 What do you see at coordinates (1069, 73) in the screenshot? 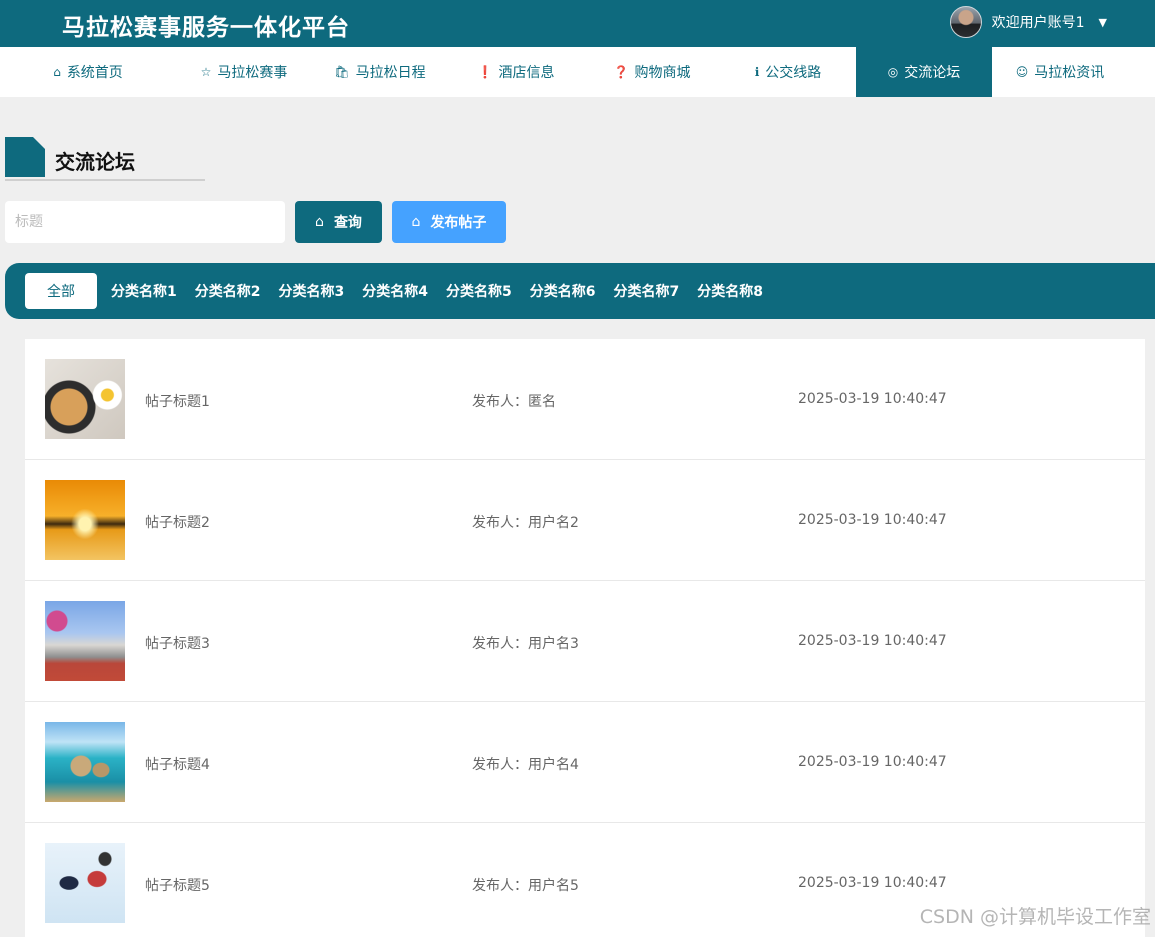
I see `nav-item-label: 马拉松资讯` at bounding box center [1069, 73].